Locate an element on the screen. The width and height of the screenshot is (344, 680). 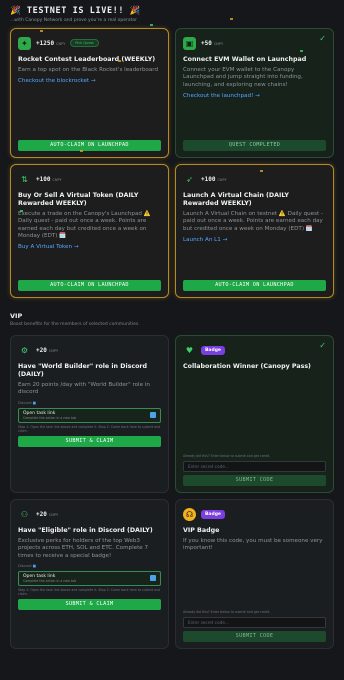
world-builder-icon: ⚙ is located at coordinates (24, 350).